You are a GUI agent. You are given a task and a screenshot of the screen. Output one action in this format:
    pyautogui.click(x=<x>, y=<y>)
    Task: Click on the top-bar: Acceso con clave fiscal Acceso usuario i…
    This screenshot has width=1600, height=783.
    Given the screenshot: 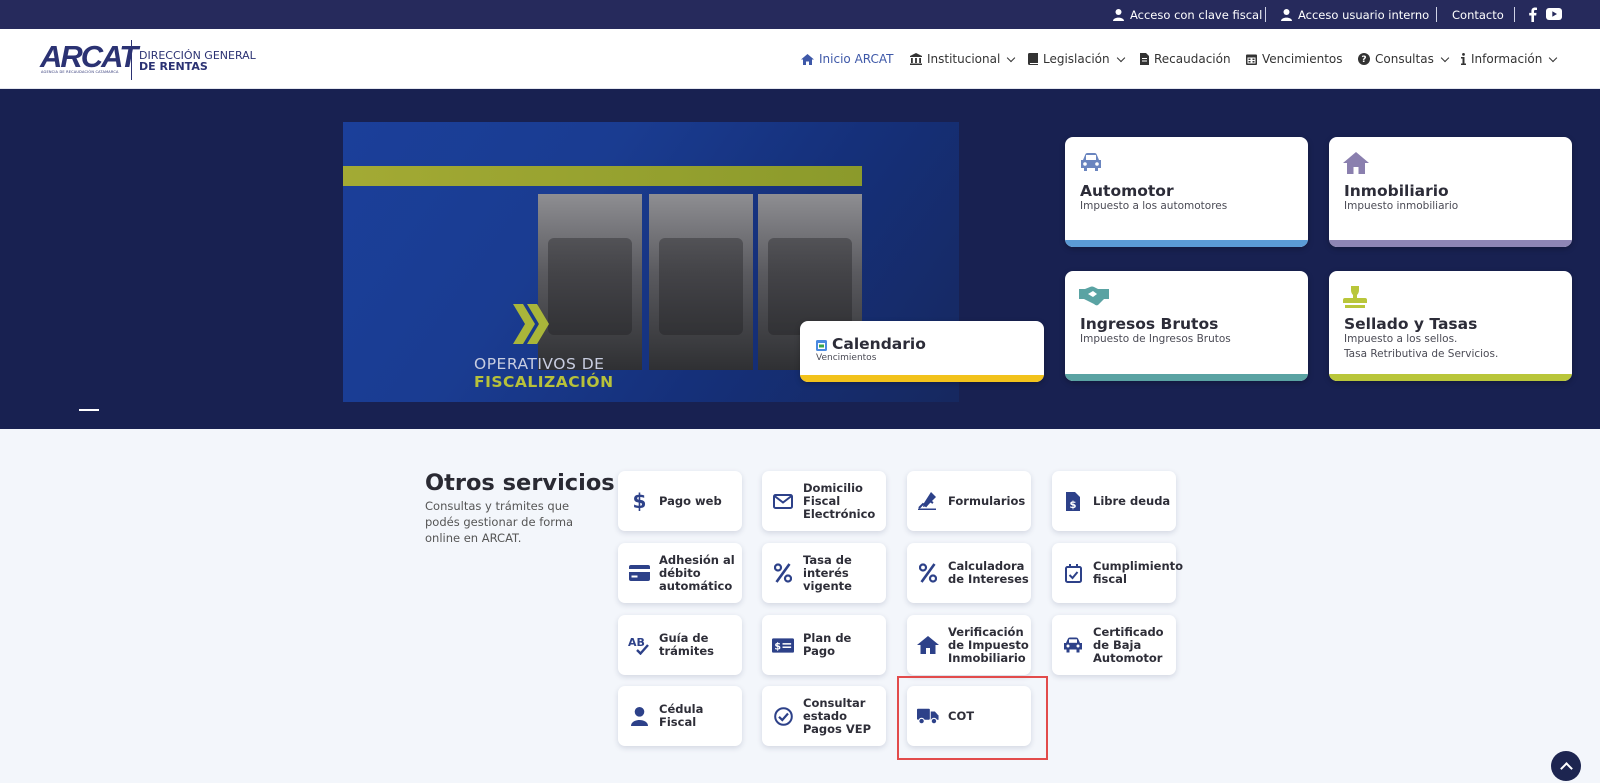 What is the action you would take?
    pyautogui.click(x=800, y=14)
    